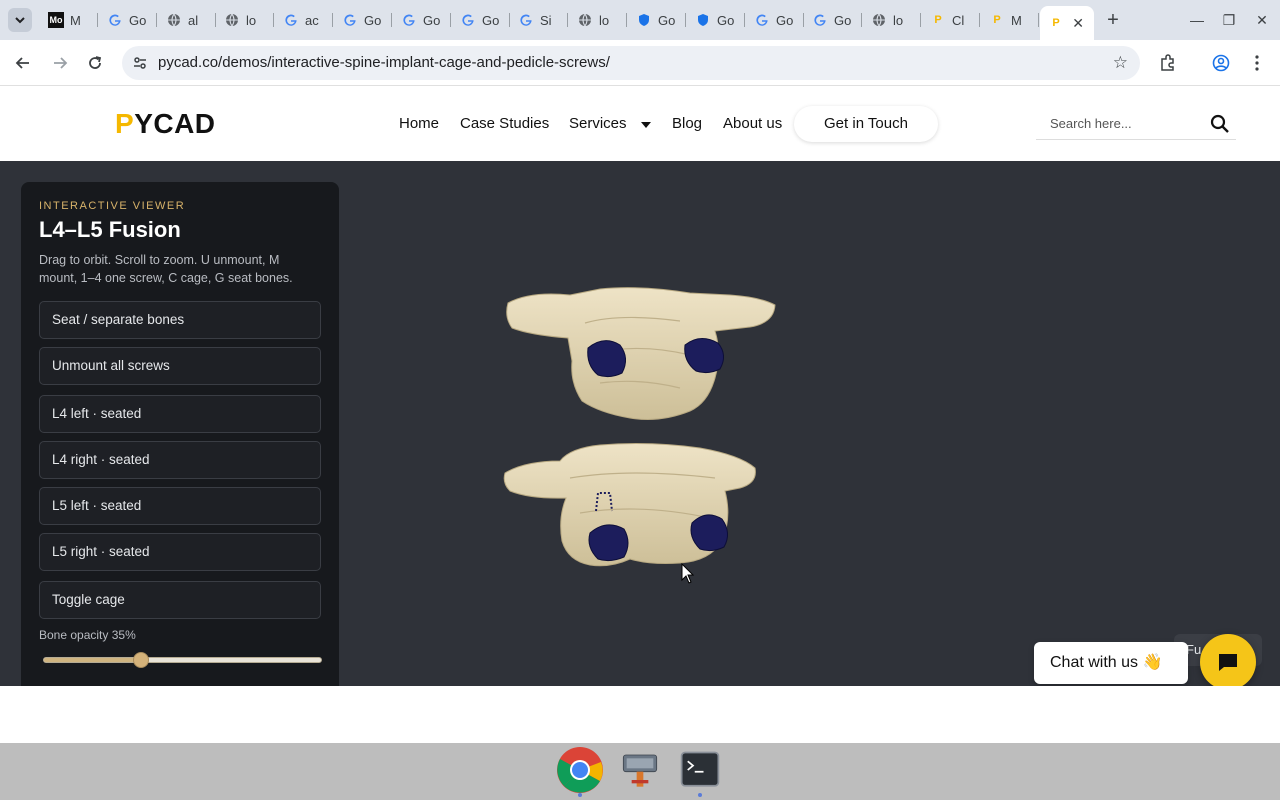 The height and width of the screenshot is (800, 1280). I want to click on browser-tab: P Cl, so click(951, 20).